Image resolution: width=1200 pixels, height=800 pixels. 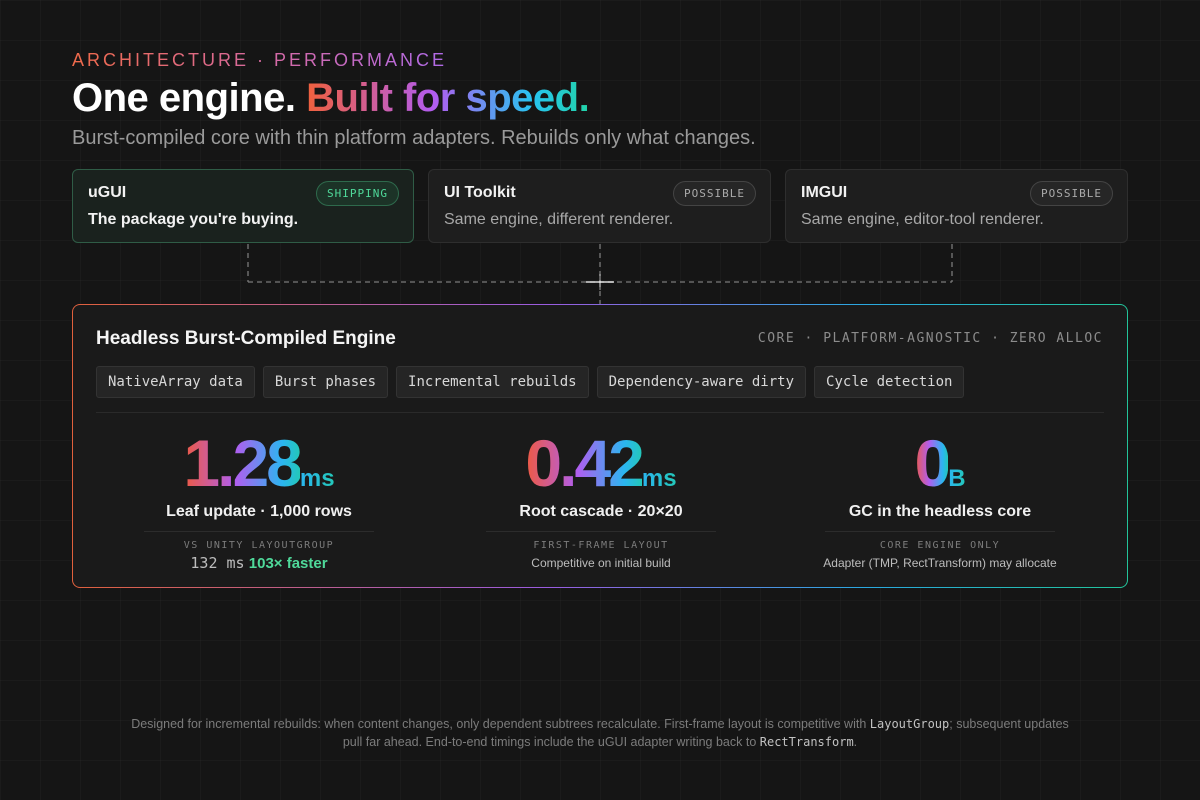 I want to click on feature-chip: Incremental rebuilds, so click(x=492, y=382).